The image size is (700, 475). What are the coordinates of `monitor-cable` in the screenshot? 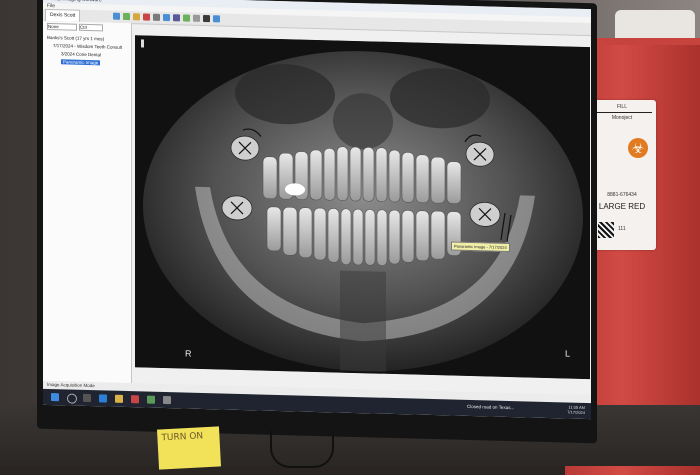 It's located at (302, 449).